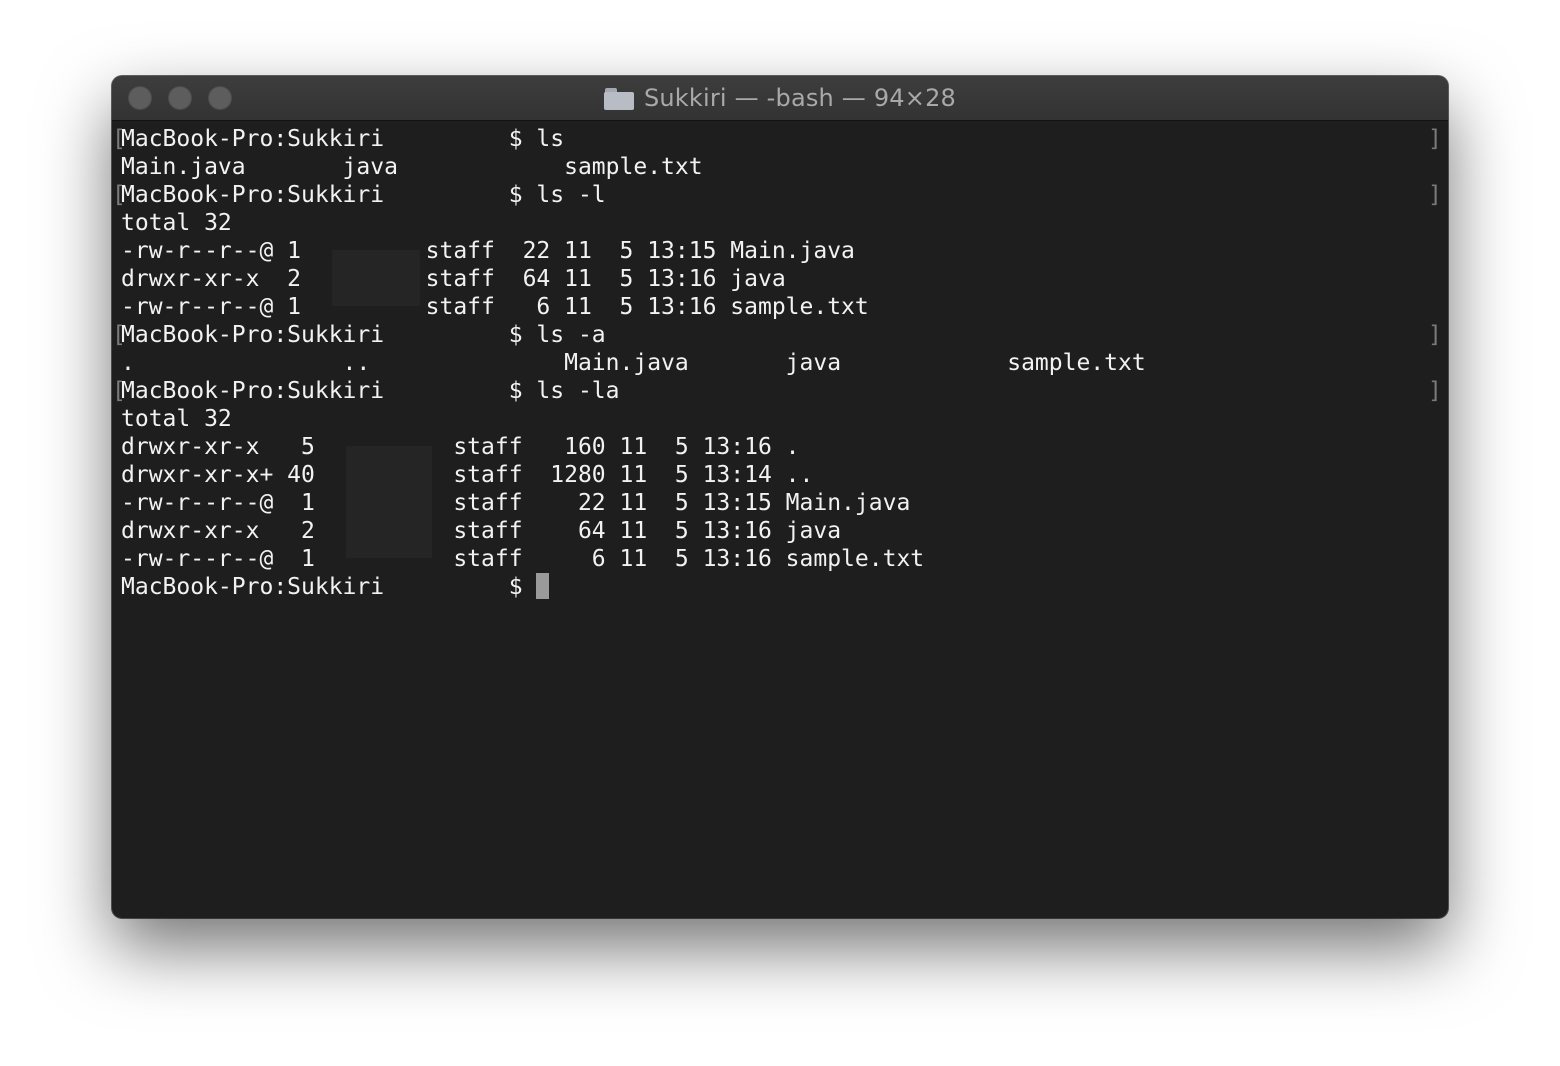  Describe the element at coordinates (467, 475) in the screenshot. I see `output-line: drwxr-xr-x+ 40 staff 1280 11 5 13:14 ..` at that location.